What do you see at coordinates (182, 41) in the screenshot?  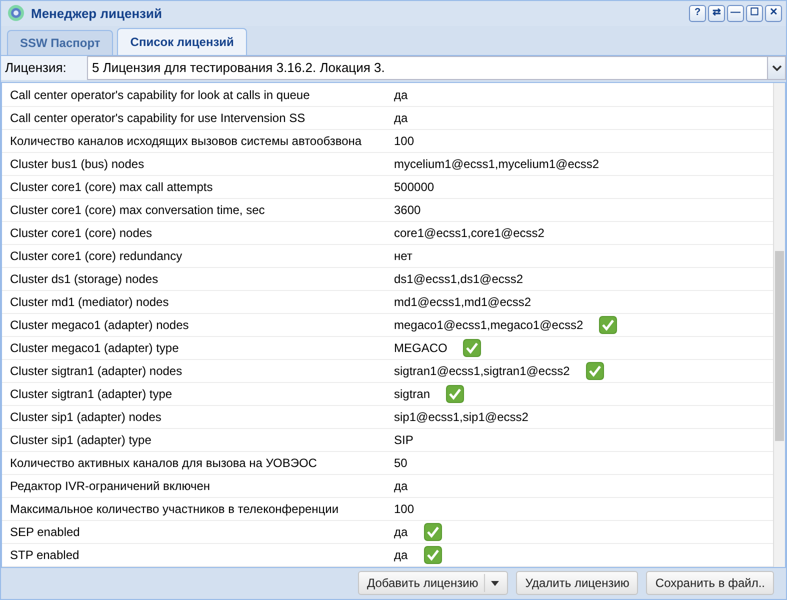 I see `tab: Список лицензий` at bounding box center [182, 41].